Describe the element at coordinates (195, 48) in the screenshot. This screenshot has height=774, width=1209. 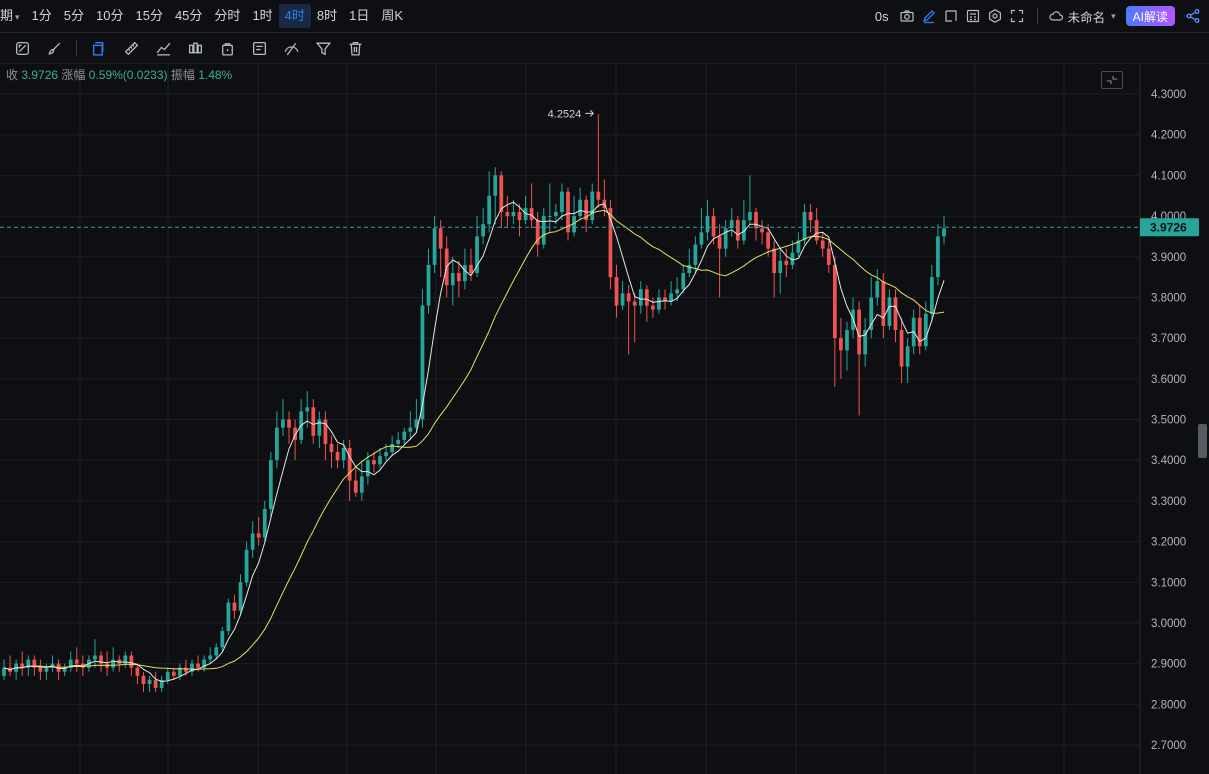
I see `candles-icon` at that location.